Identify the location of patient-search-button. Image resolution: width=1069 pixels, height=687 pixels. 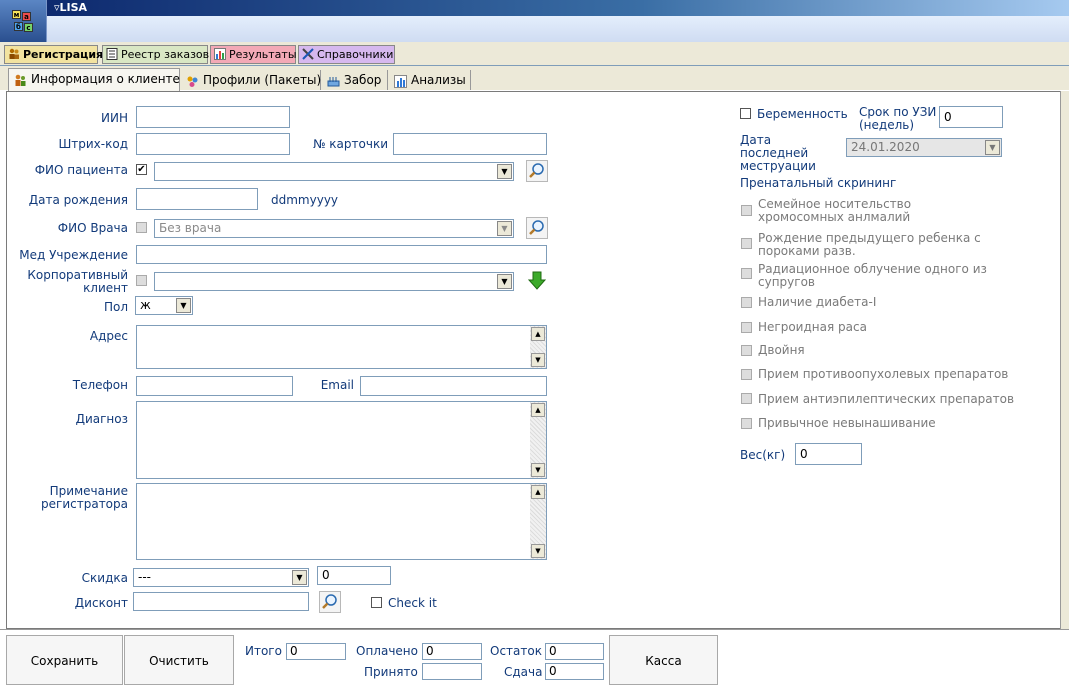
(537, 171).